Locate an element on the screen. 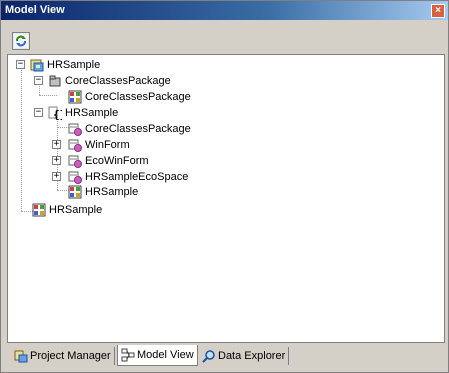 The height and width of the screenshot is (373, 449). tab-label: Project Manager is located at coordinates (70, 356).